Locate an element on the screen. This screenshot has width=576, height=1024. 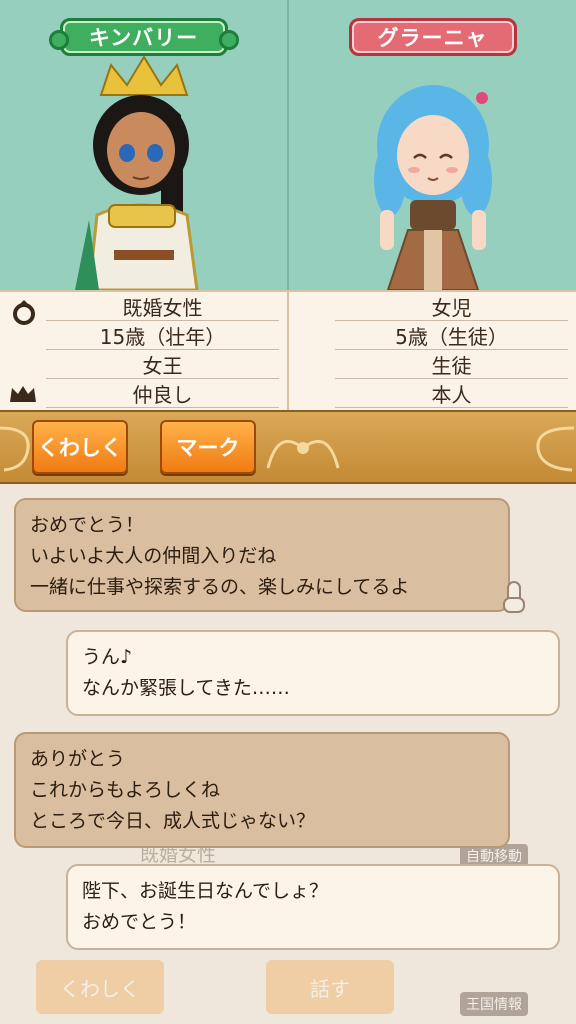
left-character-name: キンバリー is located at coordinates (143, 37).